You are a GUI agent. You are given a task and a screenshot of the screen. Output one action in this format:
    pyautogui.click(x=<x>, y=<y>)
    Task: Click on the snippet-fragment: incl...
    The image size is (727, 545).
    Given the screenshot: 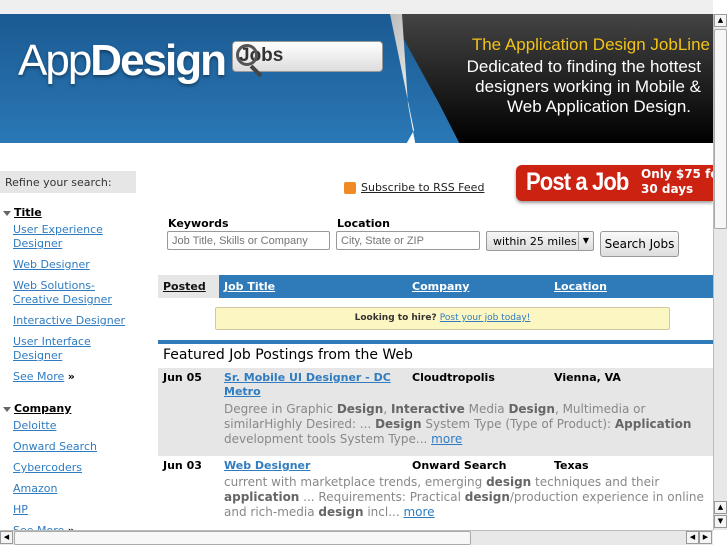 What is the action you would take?
    pyautogui.click(x=383, y=512)
    